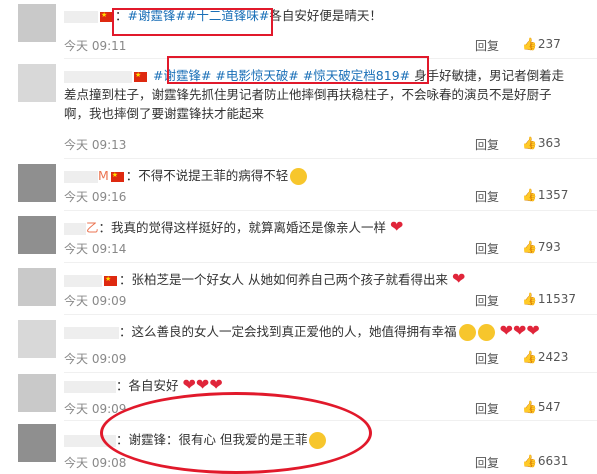 The height and width of the screenshot is (474, 597). I want to click on like-button: 👍 363, so click(541, 143).